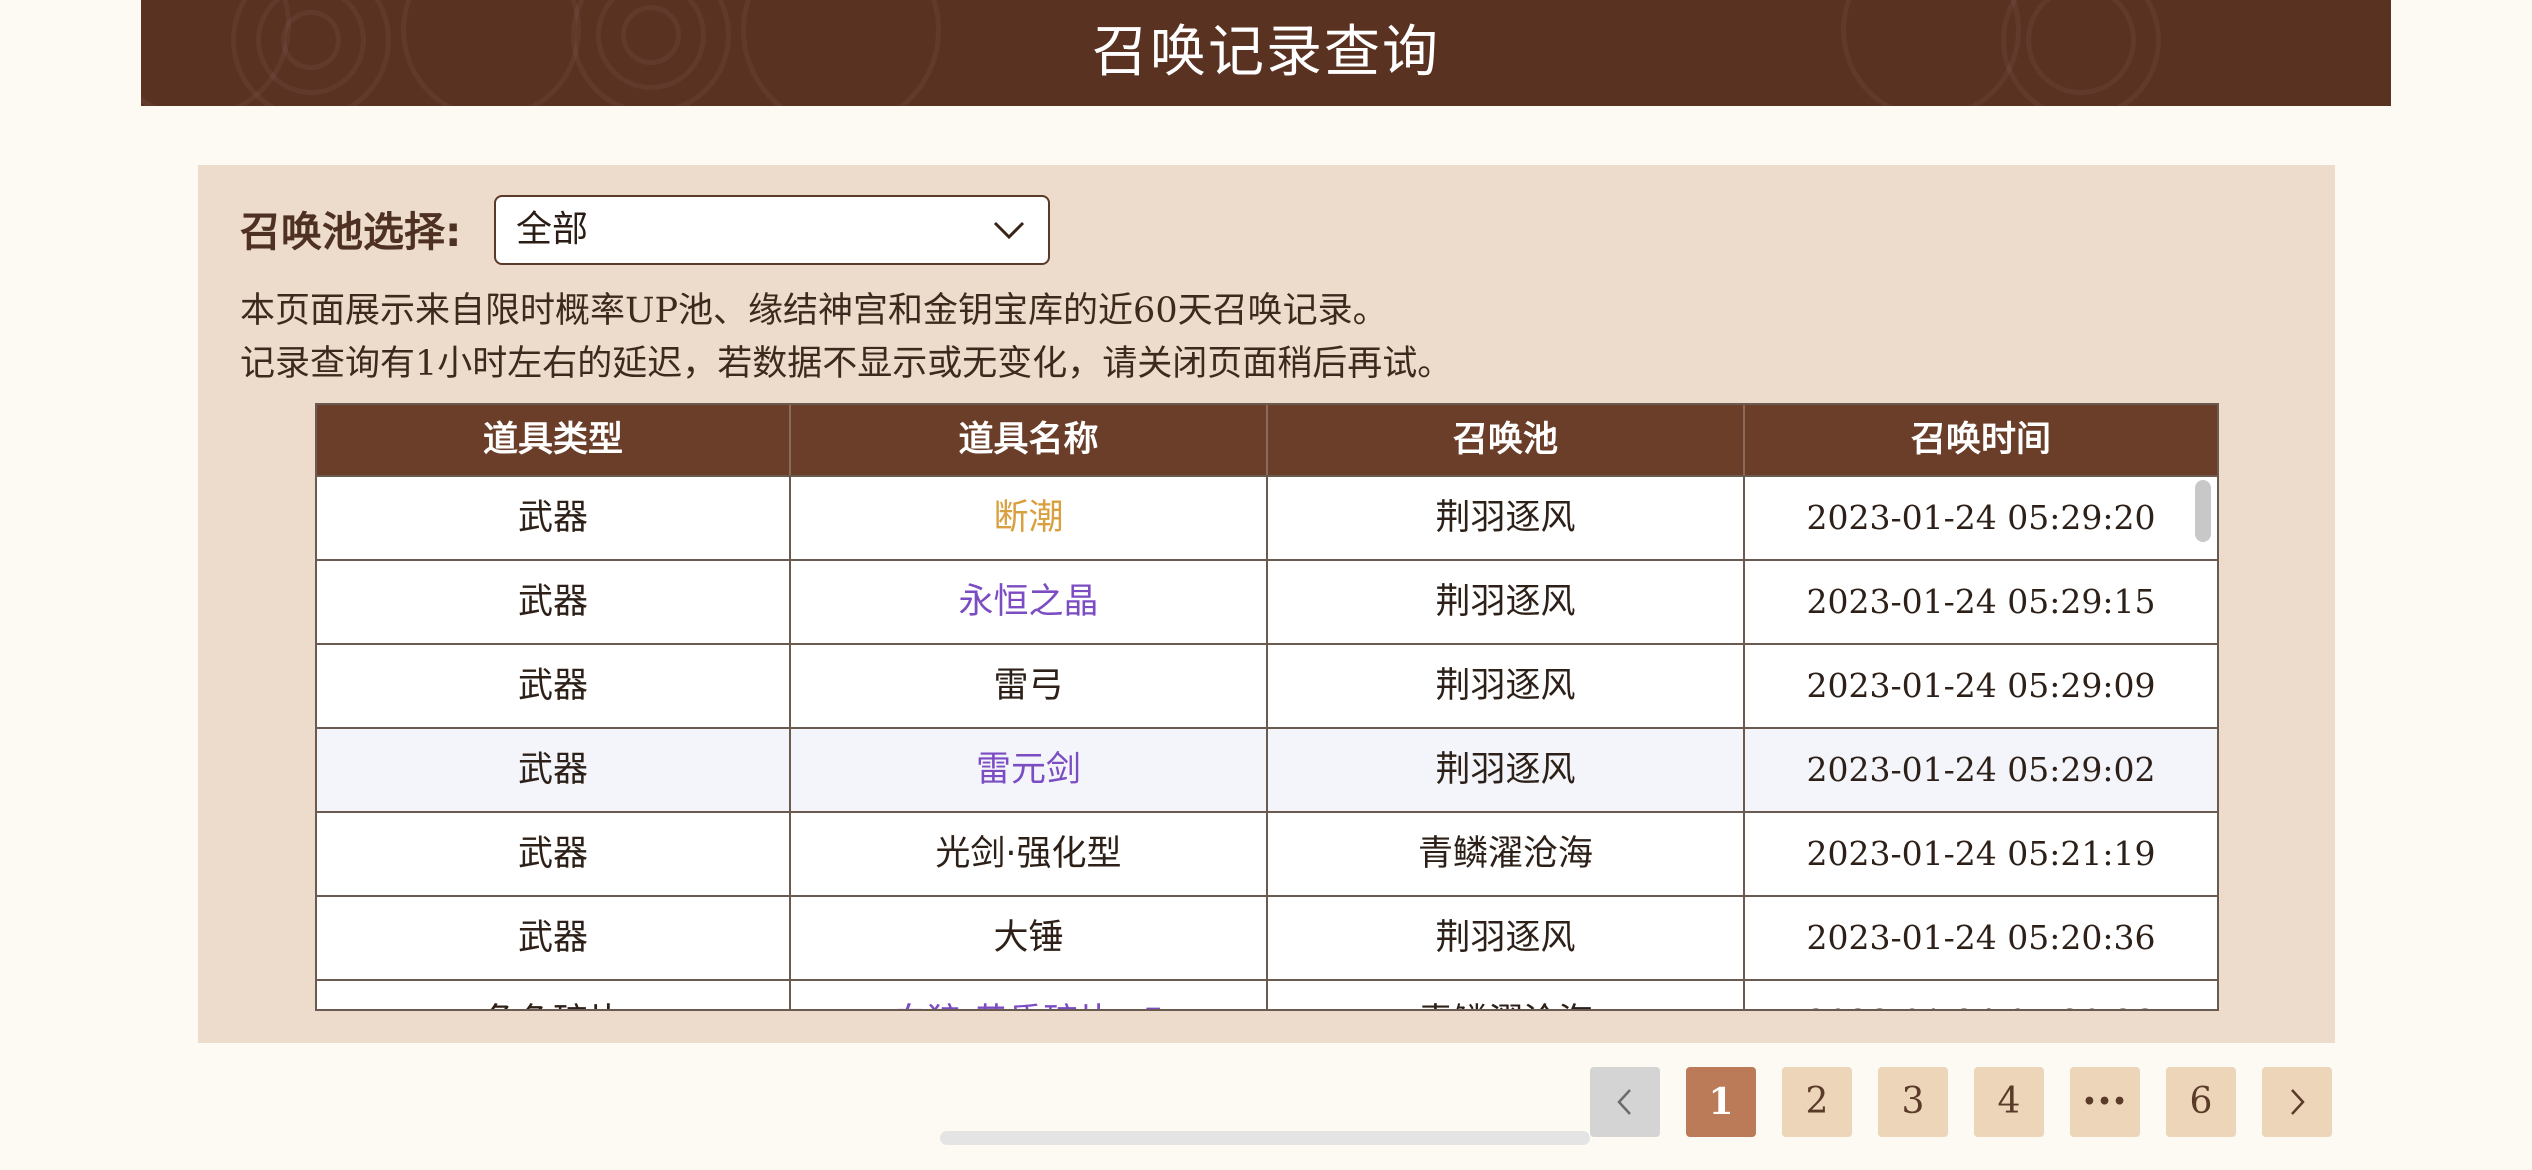  What do you see at coordinates (1981, 769) in the screenshot?
I see `cell-time: 2023-01-24 05:29:02` at bounding box center [1981, 769].